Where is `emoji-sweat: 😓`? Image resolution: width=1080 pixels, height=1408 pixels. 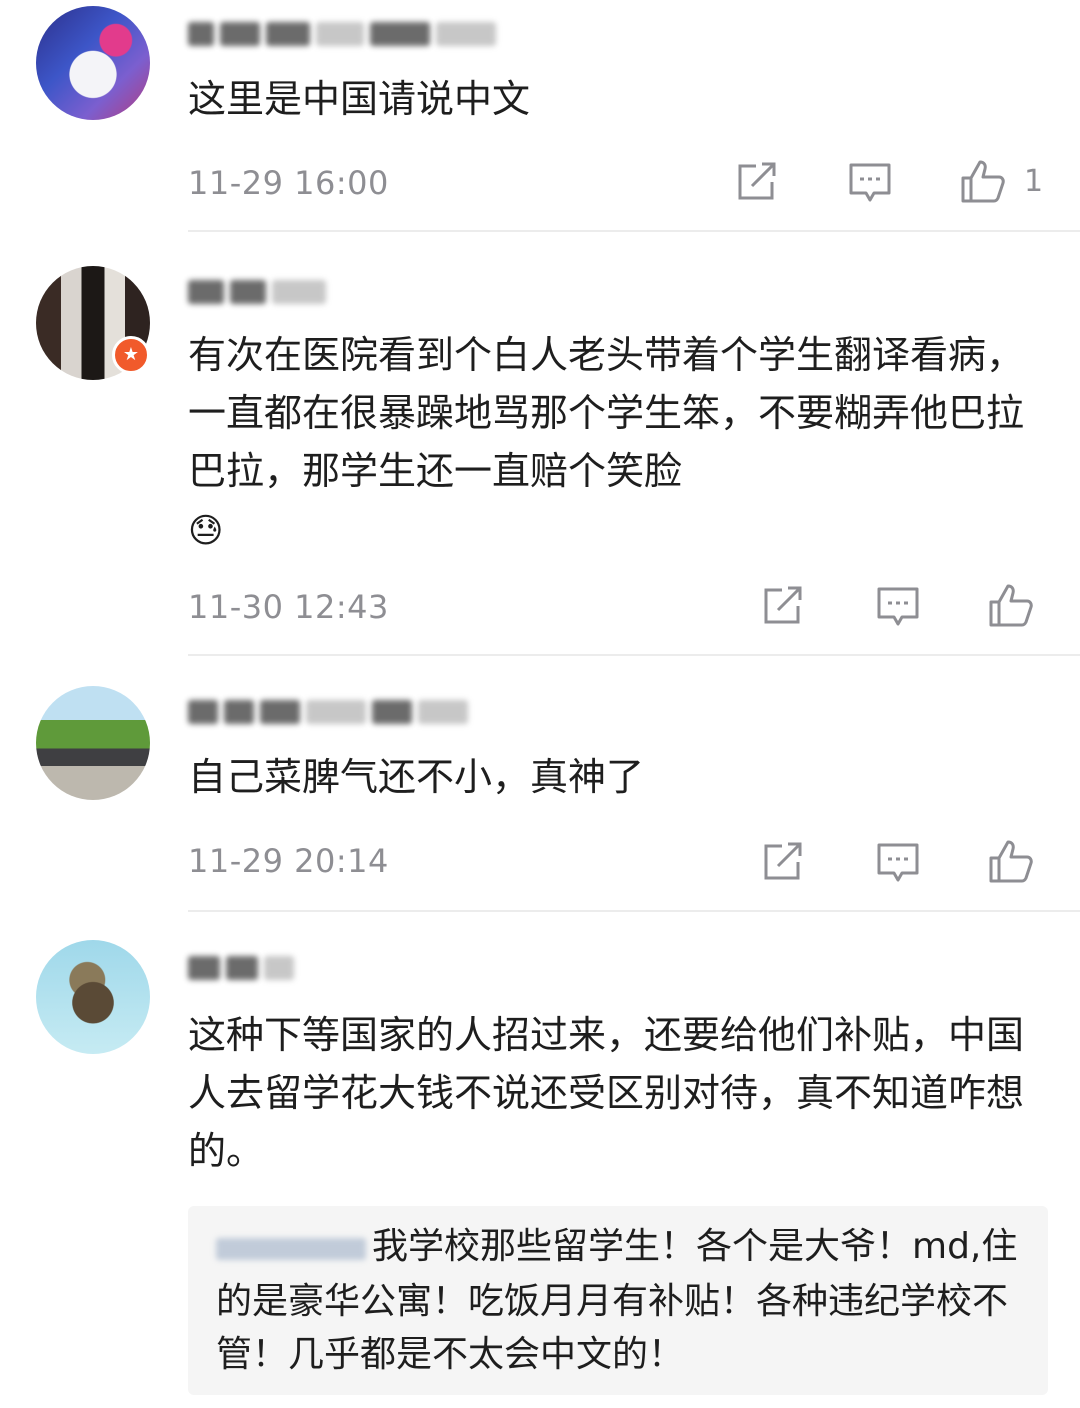 emoji-sweat: 😓 is located at coordinates (206, 531).